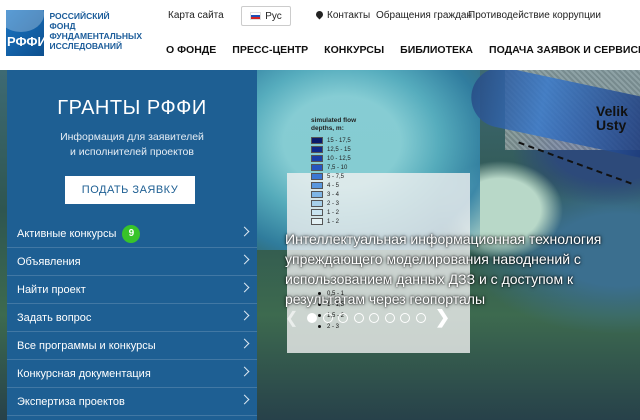  I want to click on legend-label: 7,5 - 10, so click(337, 167).